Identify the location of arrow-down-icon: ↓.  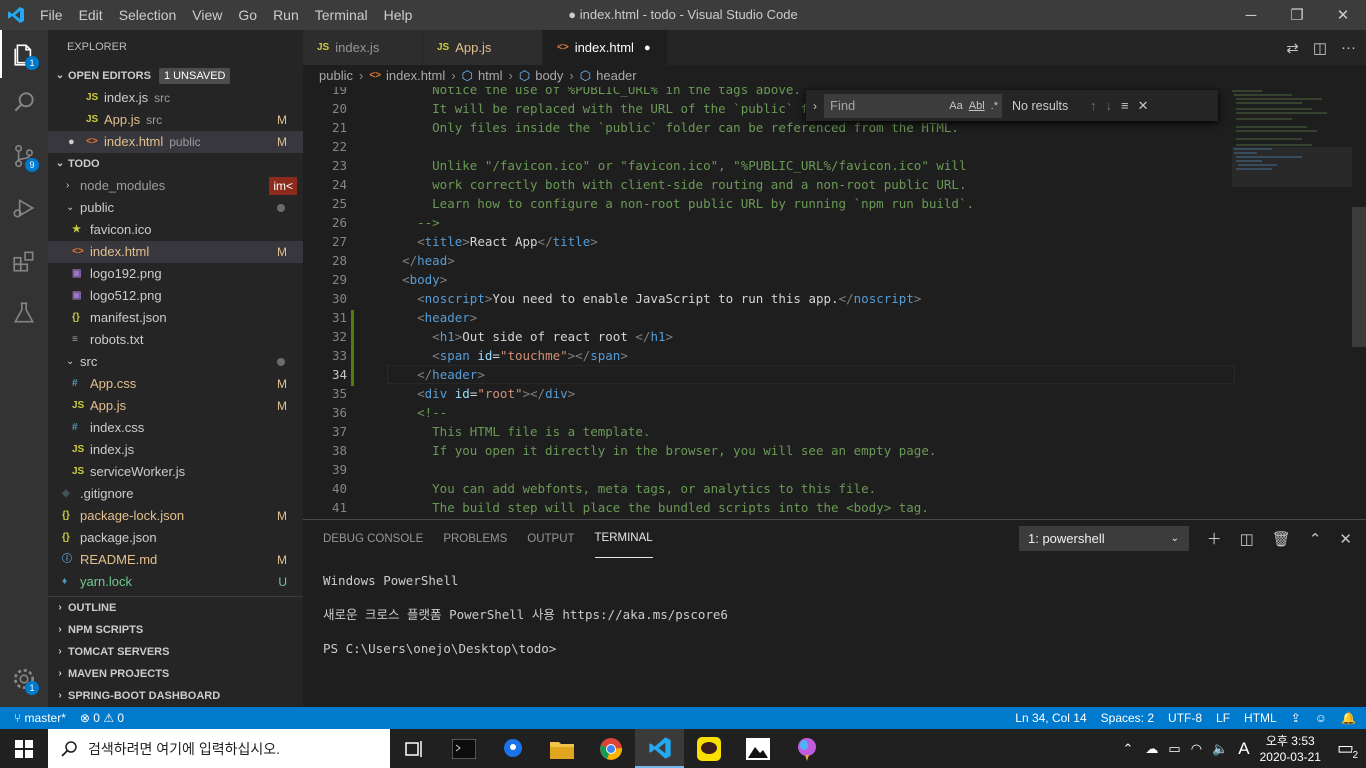
(1109, 106).